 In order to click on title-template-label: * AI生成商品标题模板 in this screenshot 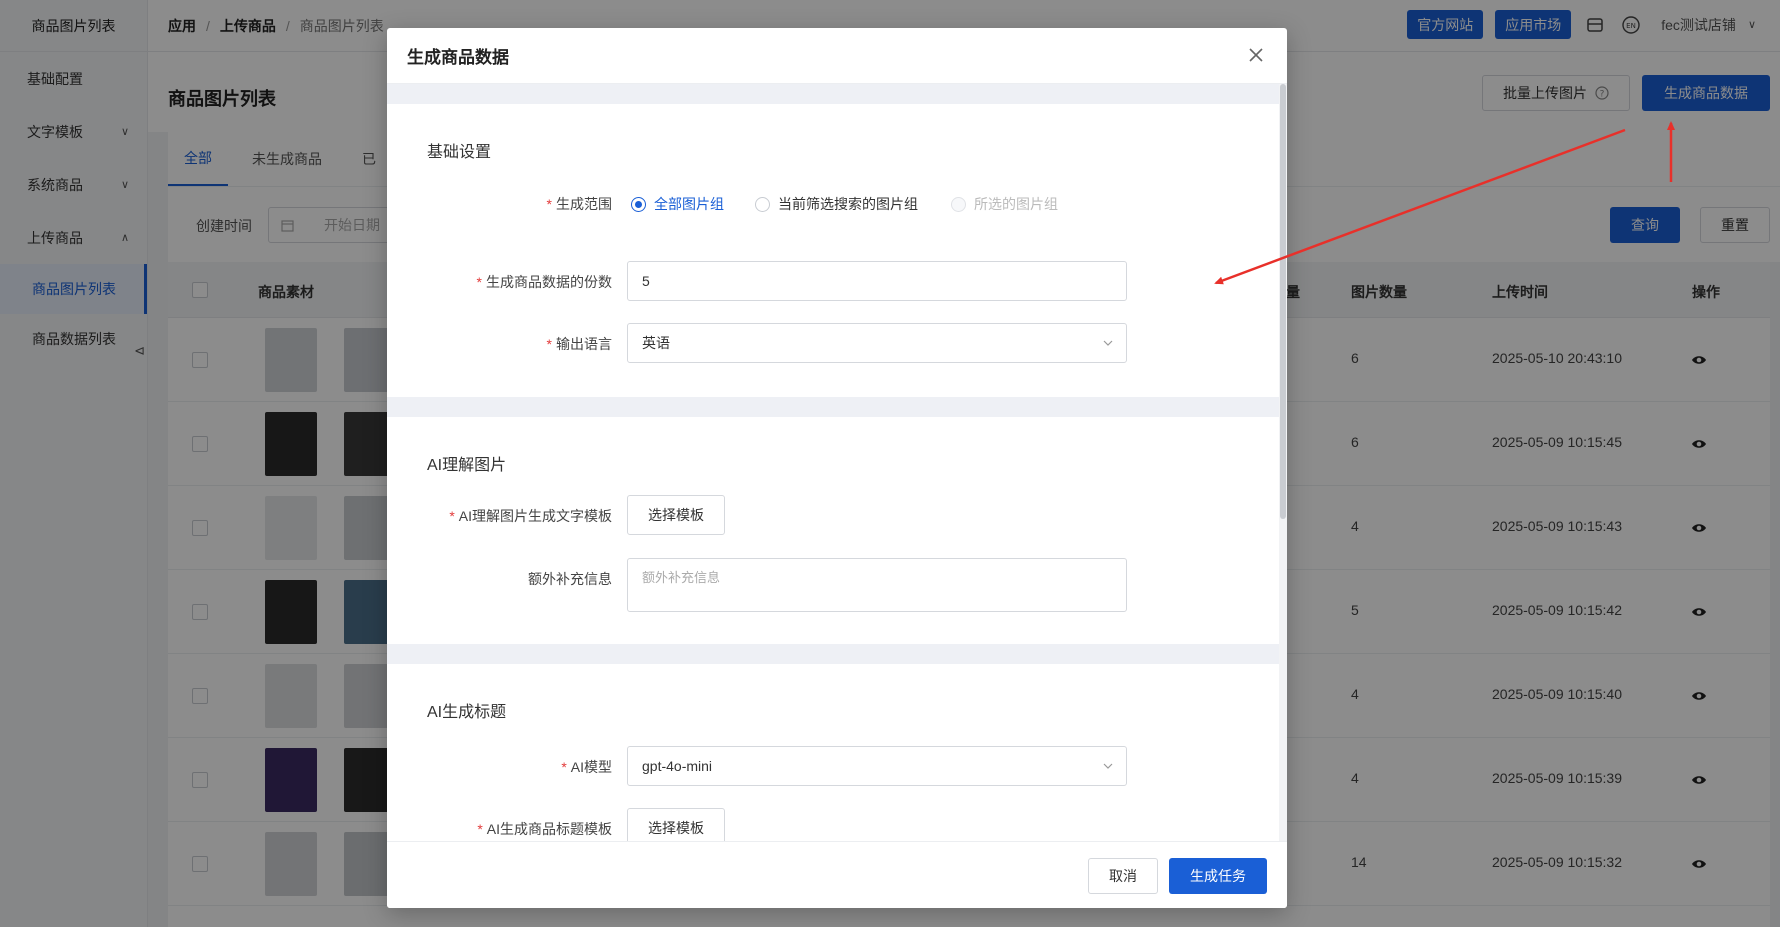, I will do `click(544, 829)`.